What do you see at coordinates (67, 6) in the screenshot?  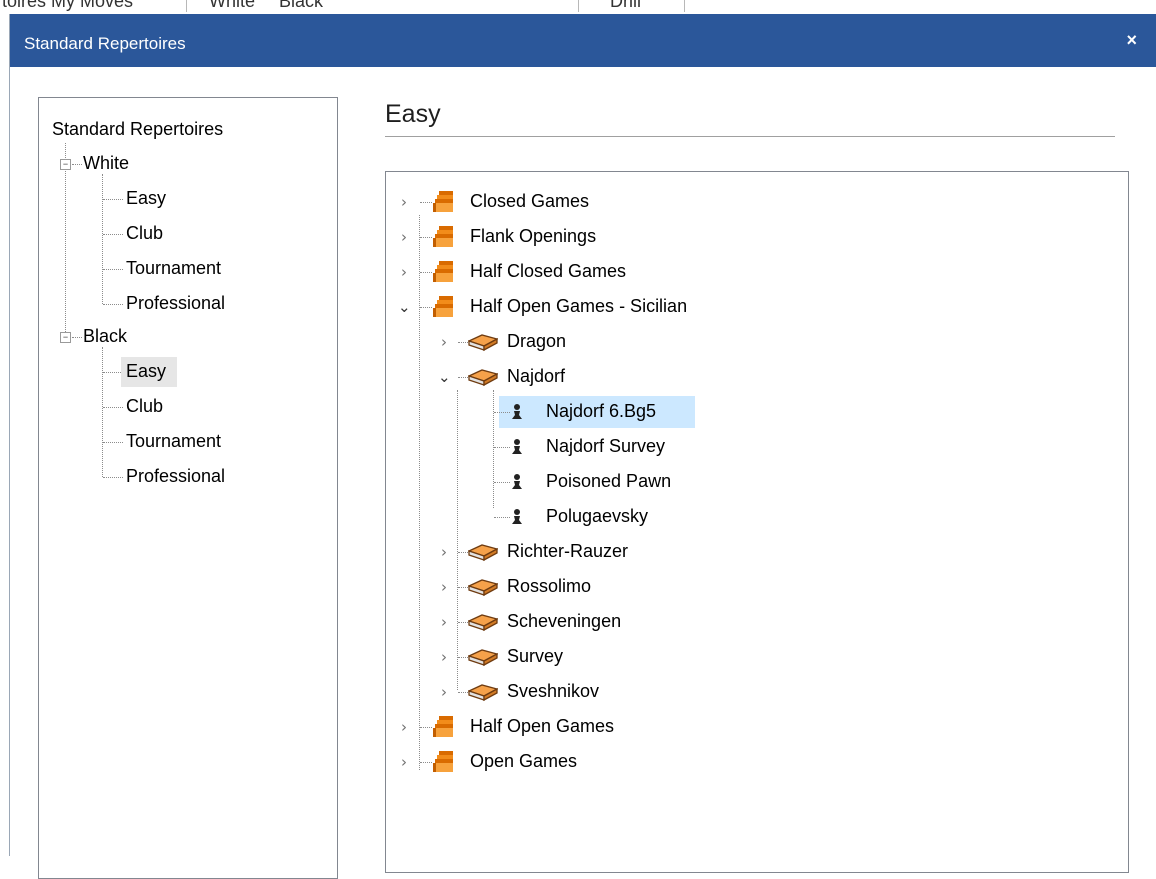 I see `bg-tab-my-moves: toires My Moves` at bounding box center [67, 6].